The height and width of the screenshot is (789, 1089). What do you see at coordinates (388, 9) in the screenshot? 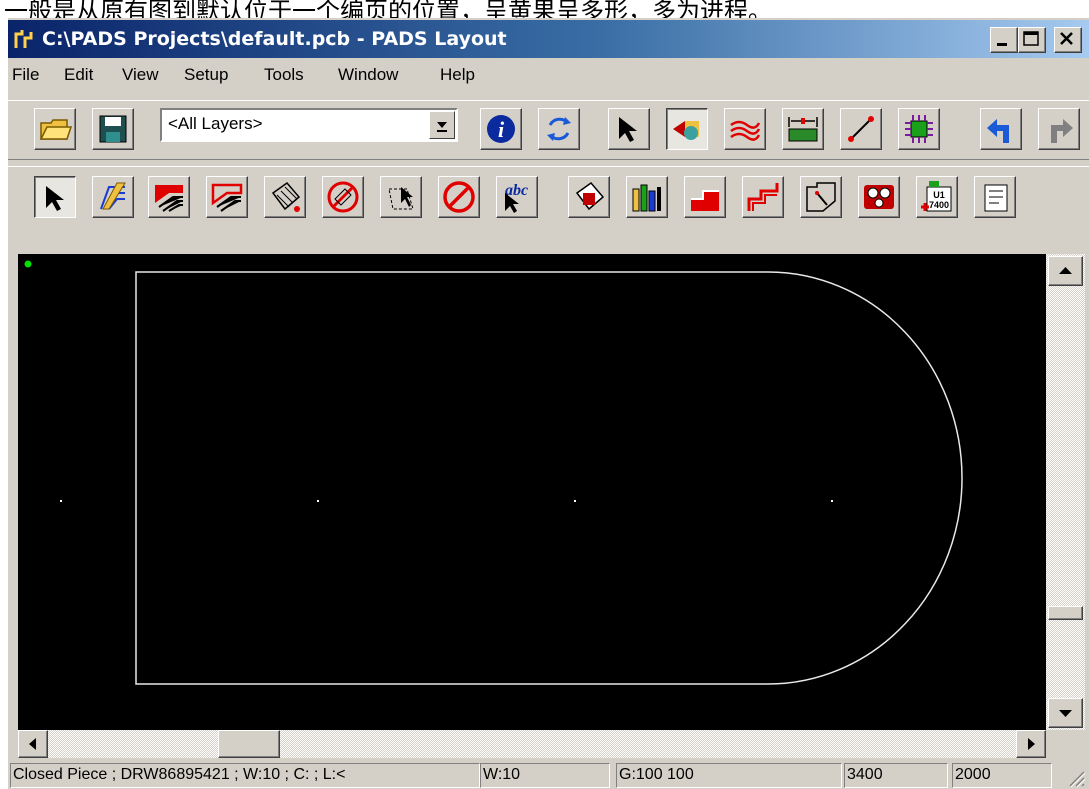
I see `background-text: 一般是从原有图到默认位于一个编页的位置，呈黄果呈多形，多为进程。` at bounding box center [388, 9].